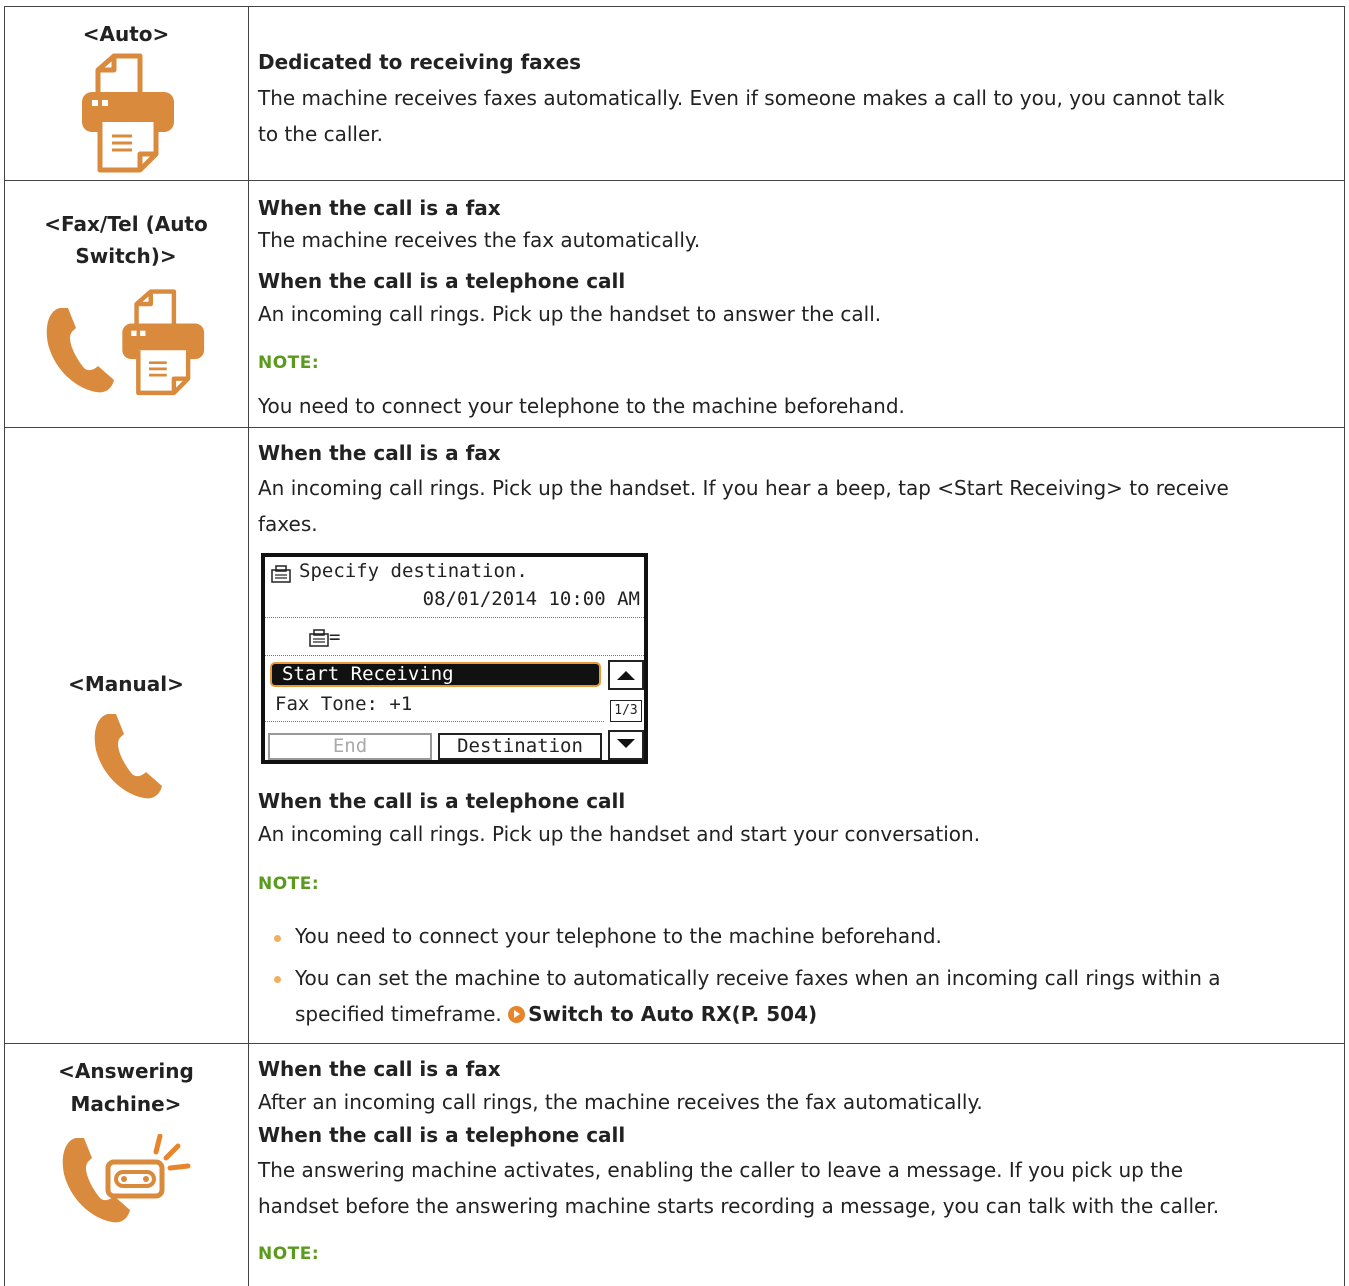 Image resolution: width=1349 pixels, height=1286 pixels. I want to click on manual-fax-heading: When the call is a fax, so click(379, 453).